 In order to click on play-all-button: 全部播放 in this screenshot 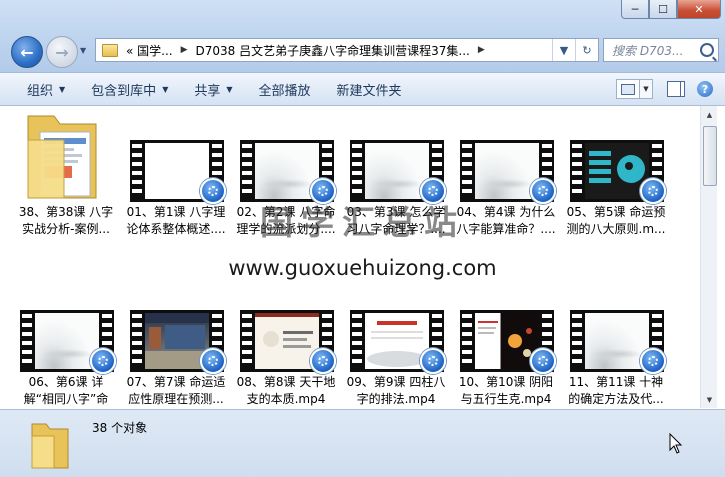, I will do `click(285, 89)`.